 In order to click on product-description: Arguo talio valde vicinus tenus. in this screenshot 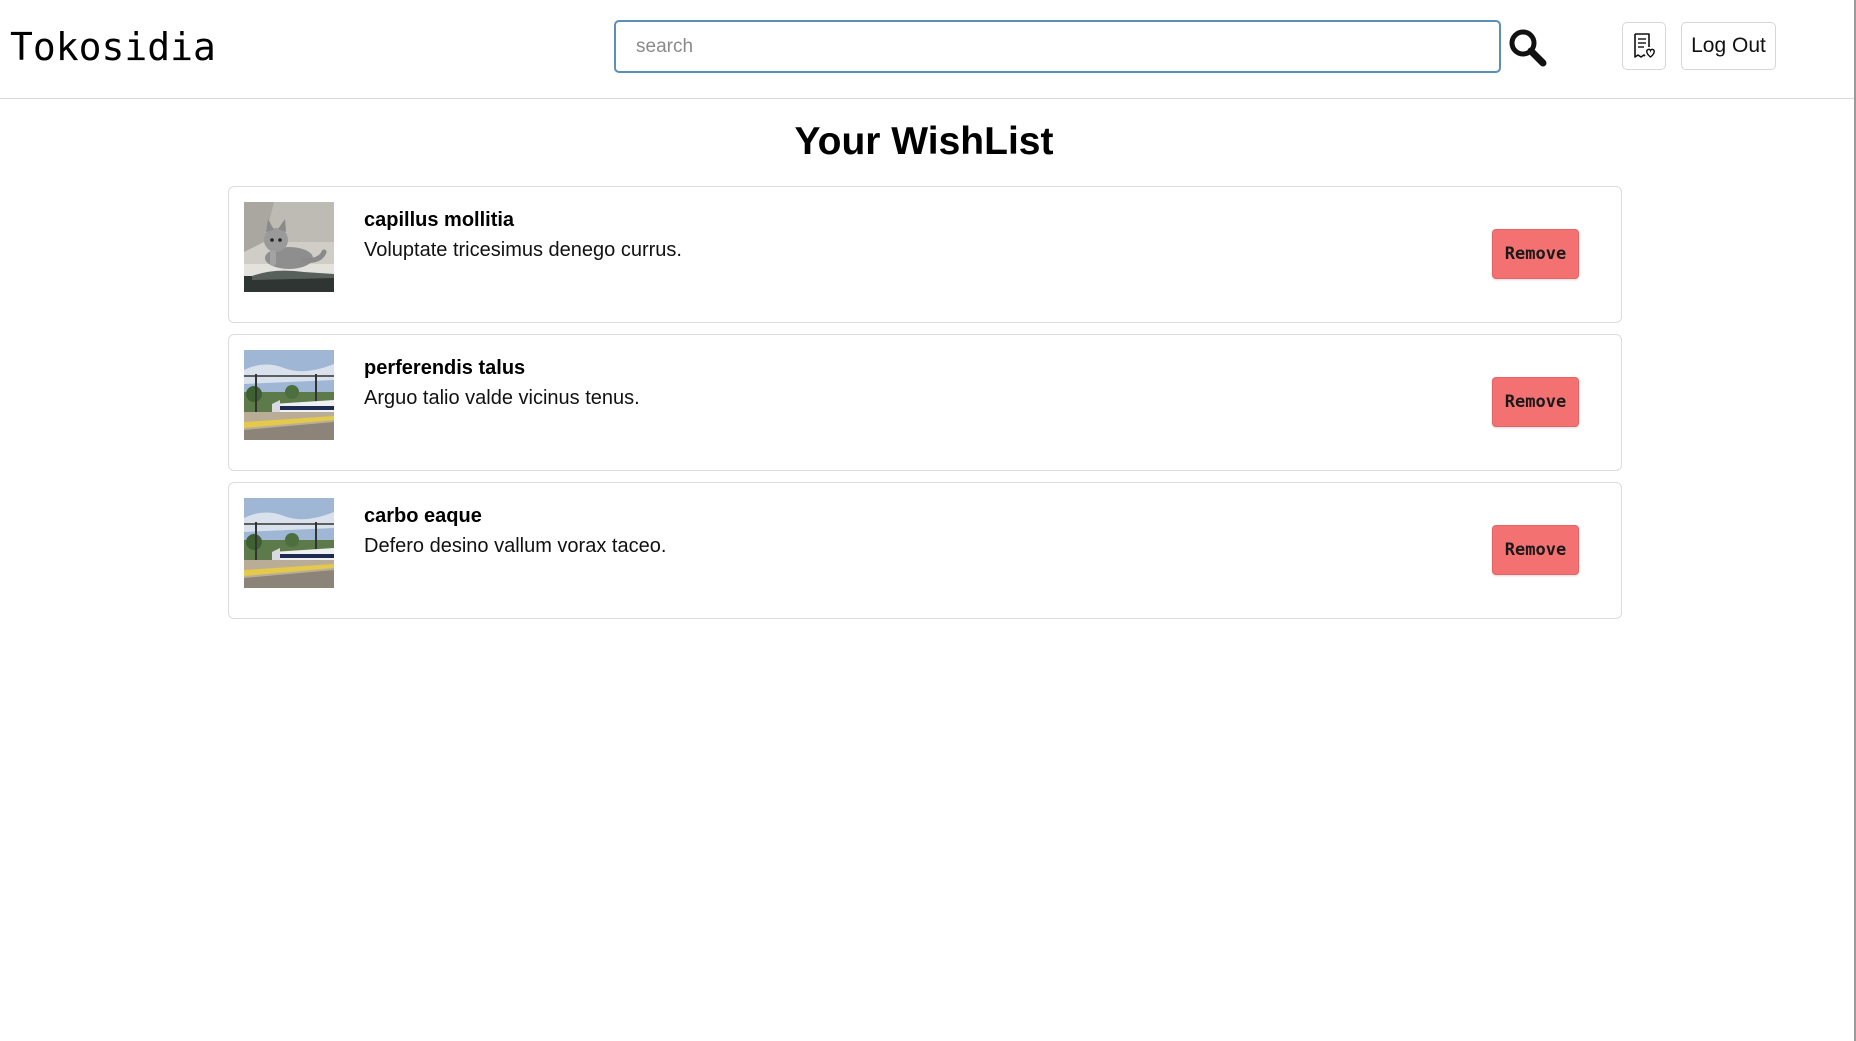, I will do `click(502, 398)`.